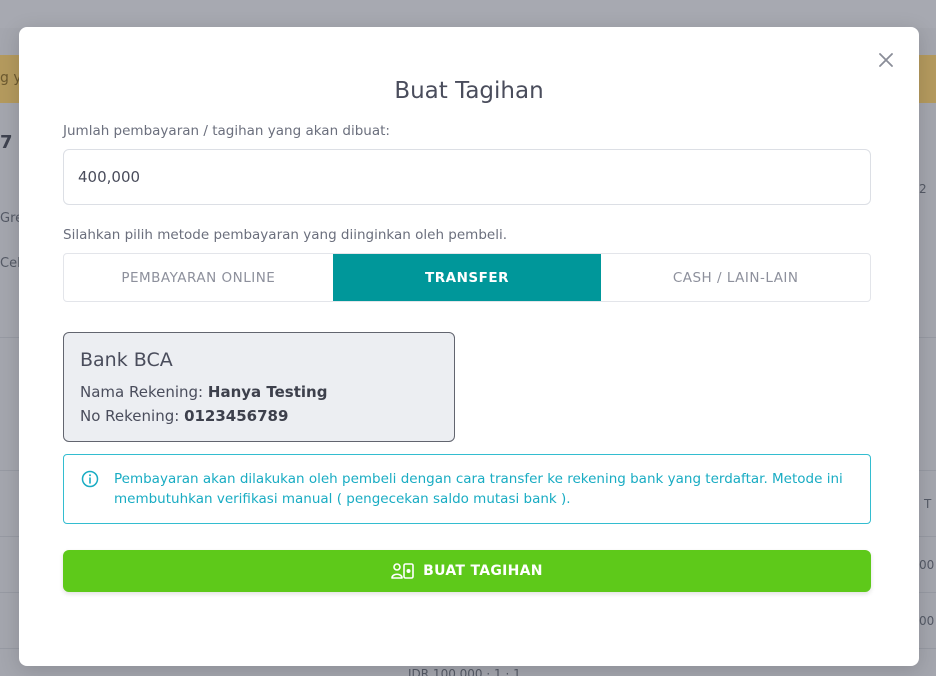 The width and height of the screenshot is (936, 676). I want to click on tab-cash-other: CASH / LAIN-LAIN, so click(735, 277).